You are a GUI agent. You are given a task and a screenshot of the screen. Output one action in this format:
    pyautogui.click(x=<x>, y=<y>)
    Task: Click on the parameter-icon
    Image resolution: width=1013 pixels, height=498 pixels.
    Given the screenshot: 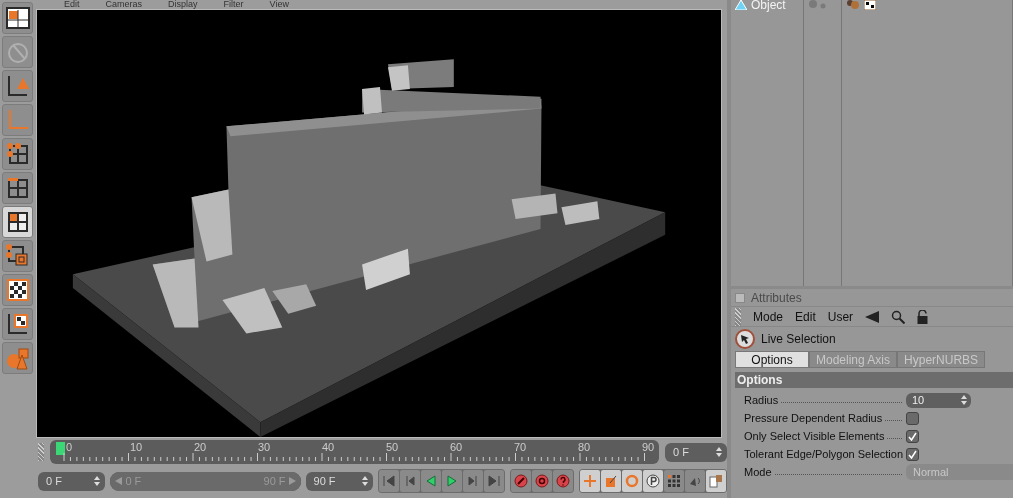 What is the action you would take?
    pyautogui.click(x=653, y=481)
    